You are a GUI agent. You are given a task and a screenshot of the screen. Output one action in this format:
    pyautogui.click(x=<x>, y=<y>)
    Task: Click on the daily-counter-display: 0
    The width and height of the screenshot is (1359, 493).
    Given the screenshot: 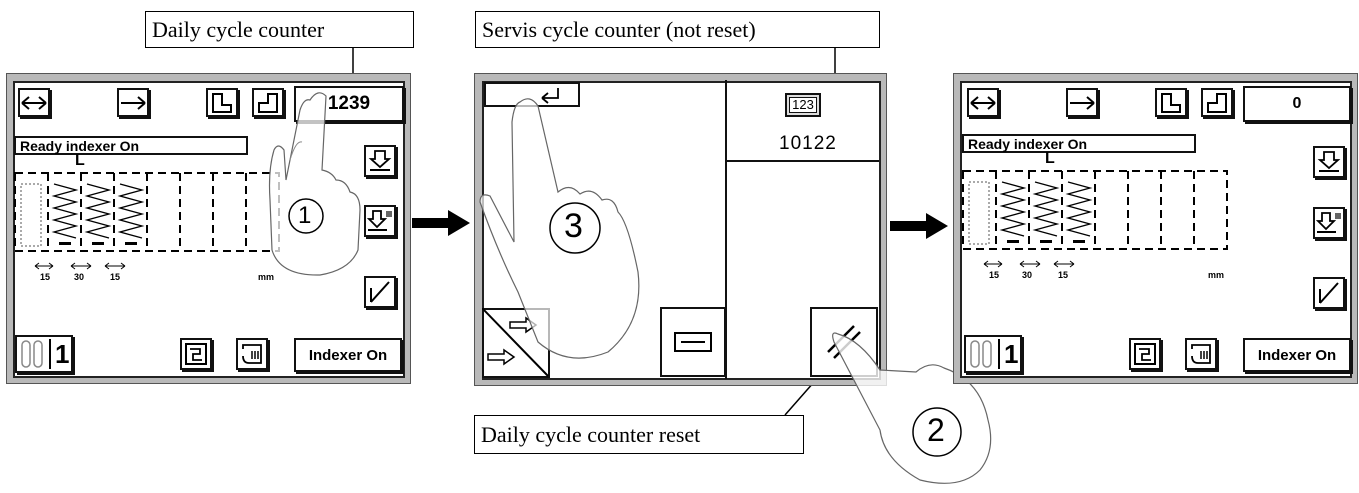 What is the action you would take?
    pyautogui.click(x=1297, y=104)
    